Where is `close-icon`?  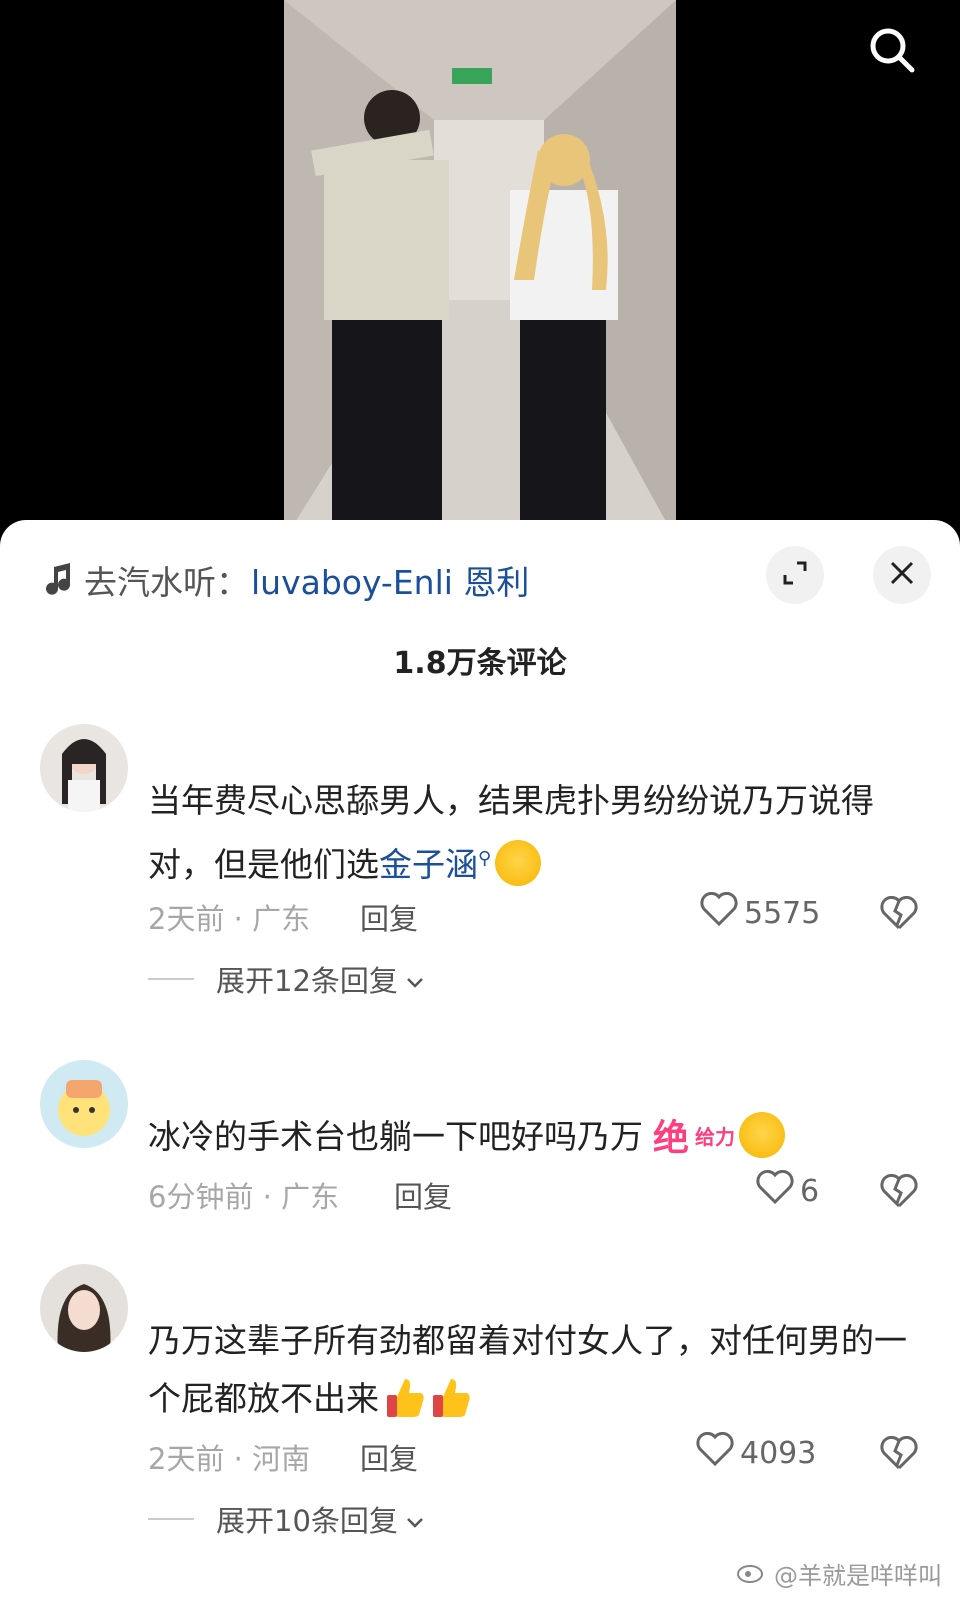 close-icon is located at coordinates (902, 575).